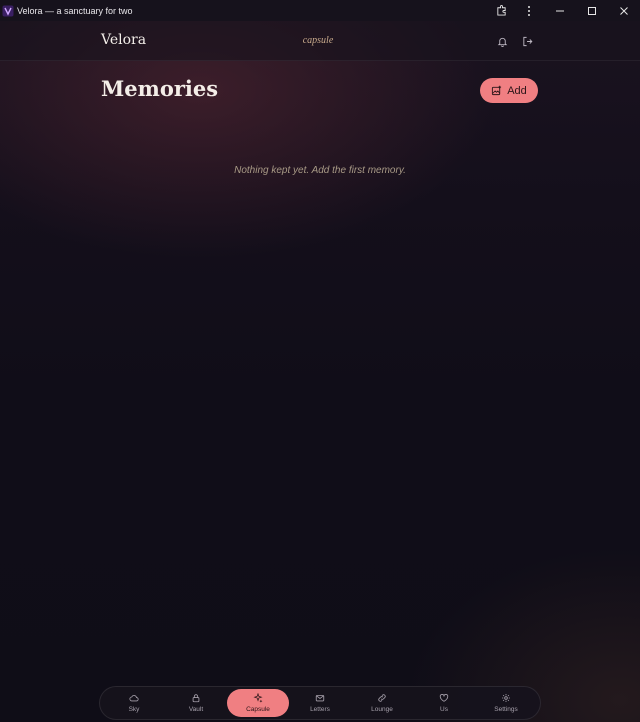  Describe the element at coordinates (444, 709) in the screenshot. I see `nav-label: Us` at that location.